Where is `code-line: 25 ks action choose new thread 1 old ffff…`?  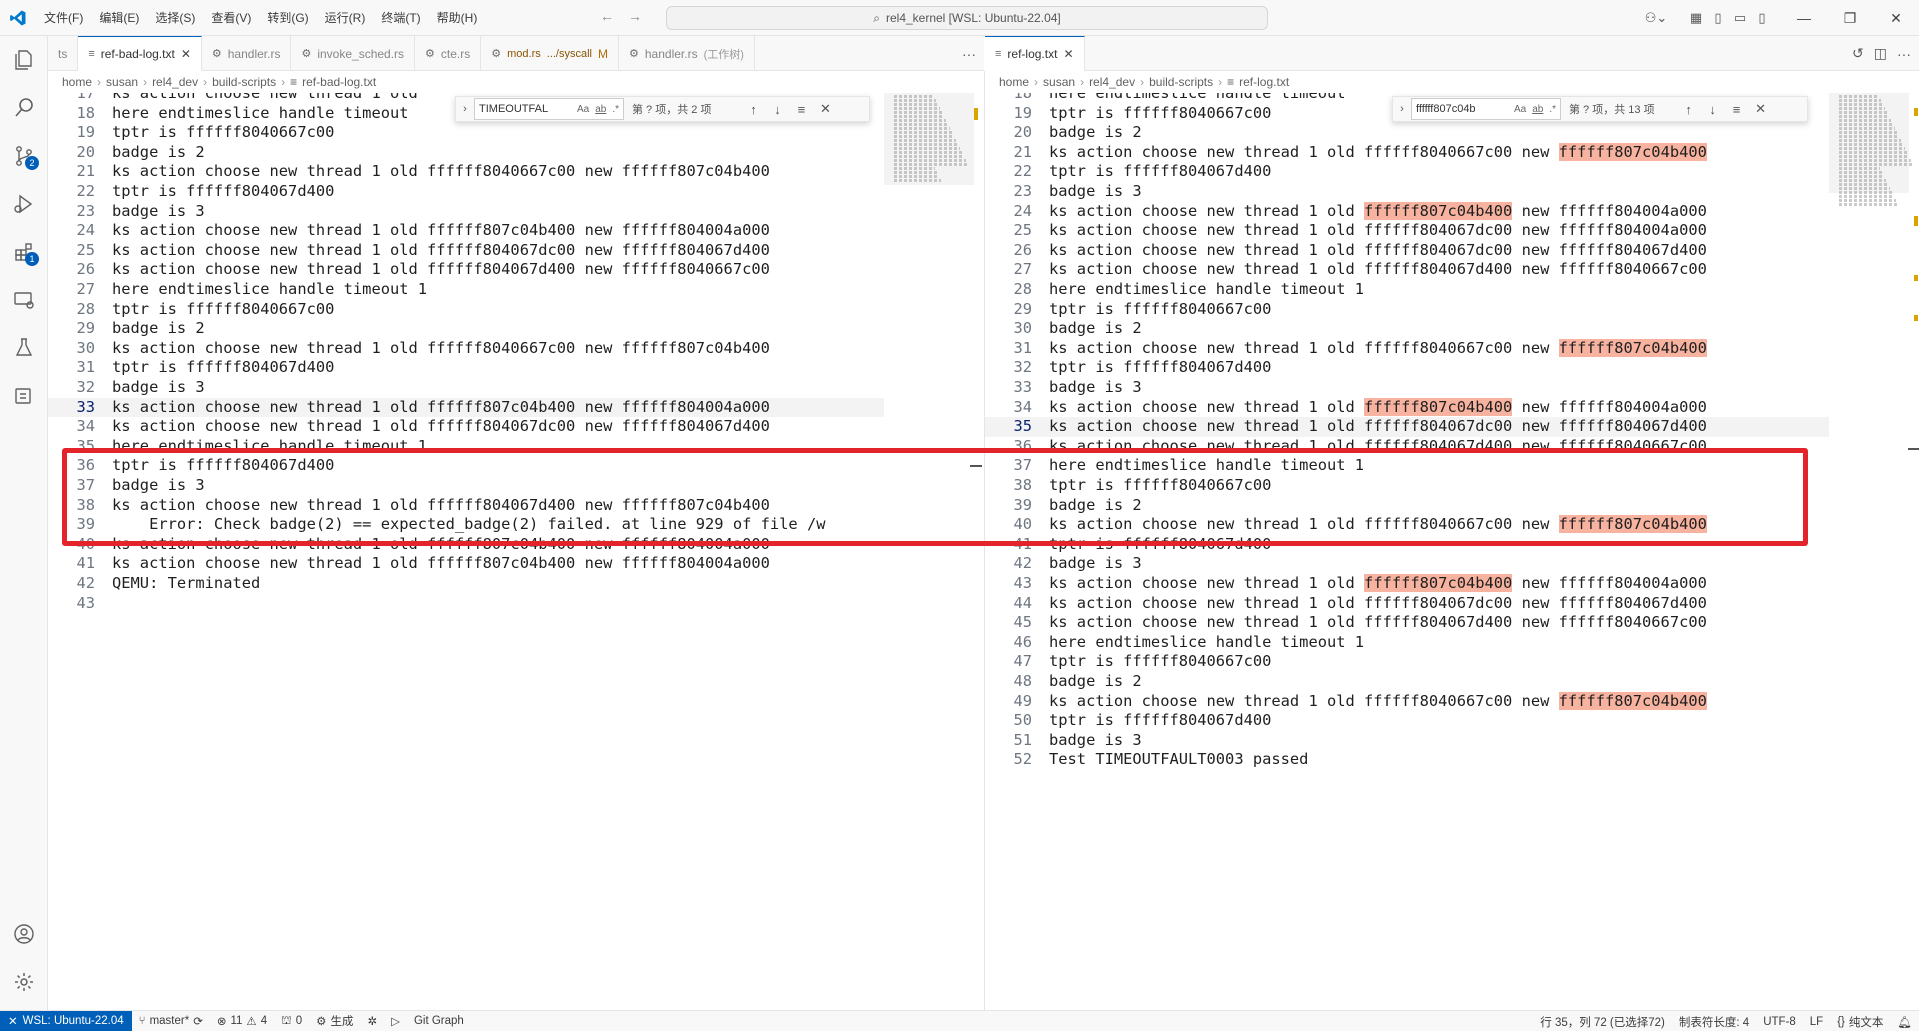
code-line: 25 ks action choose new thread 1 old ffff… is located at coordinates (408, 251).